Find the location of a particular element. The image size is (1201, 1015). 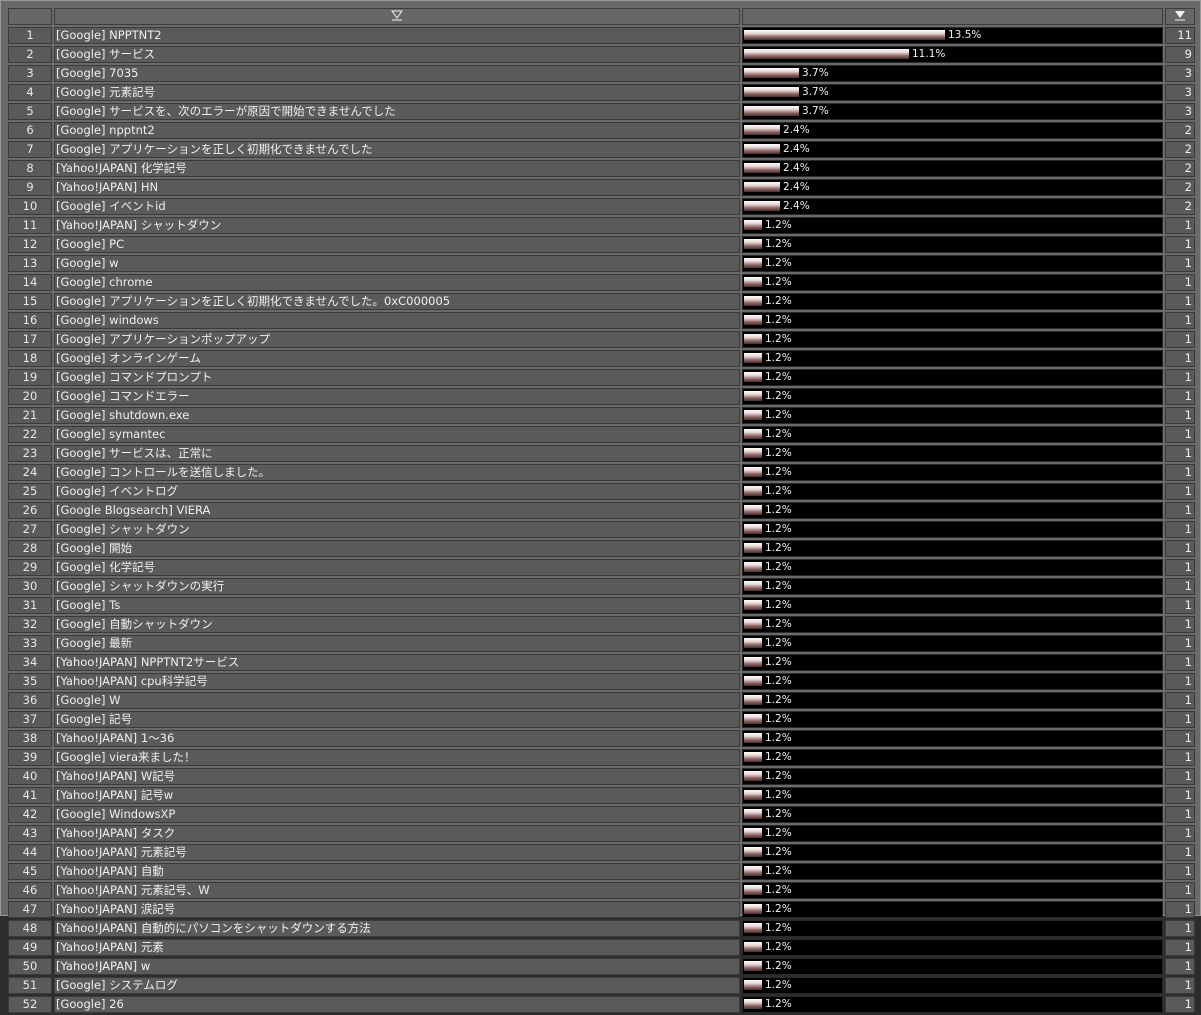

table-row: 5 [Google] サービスを、次のエラーが原因で開始できませんでした 3.7% 3 is located at coordinates (601, 111).